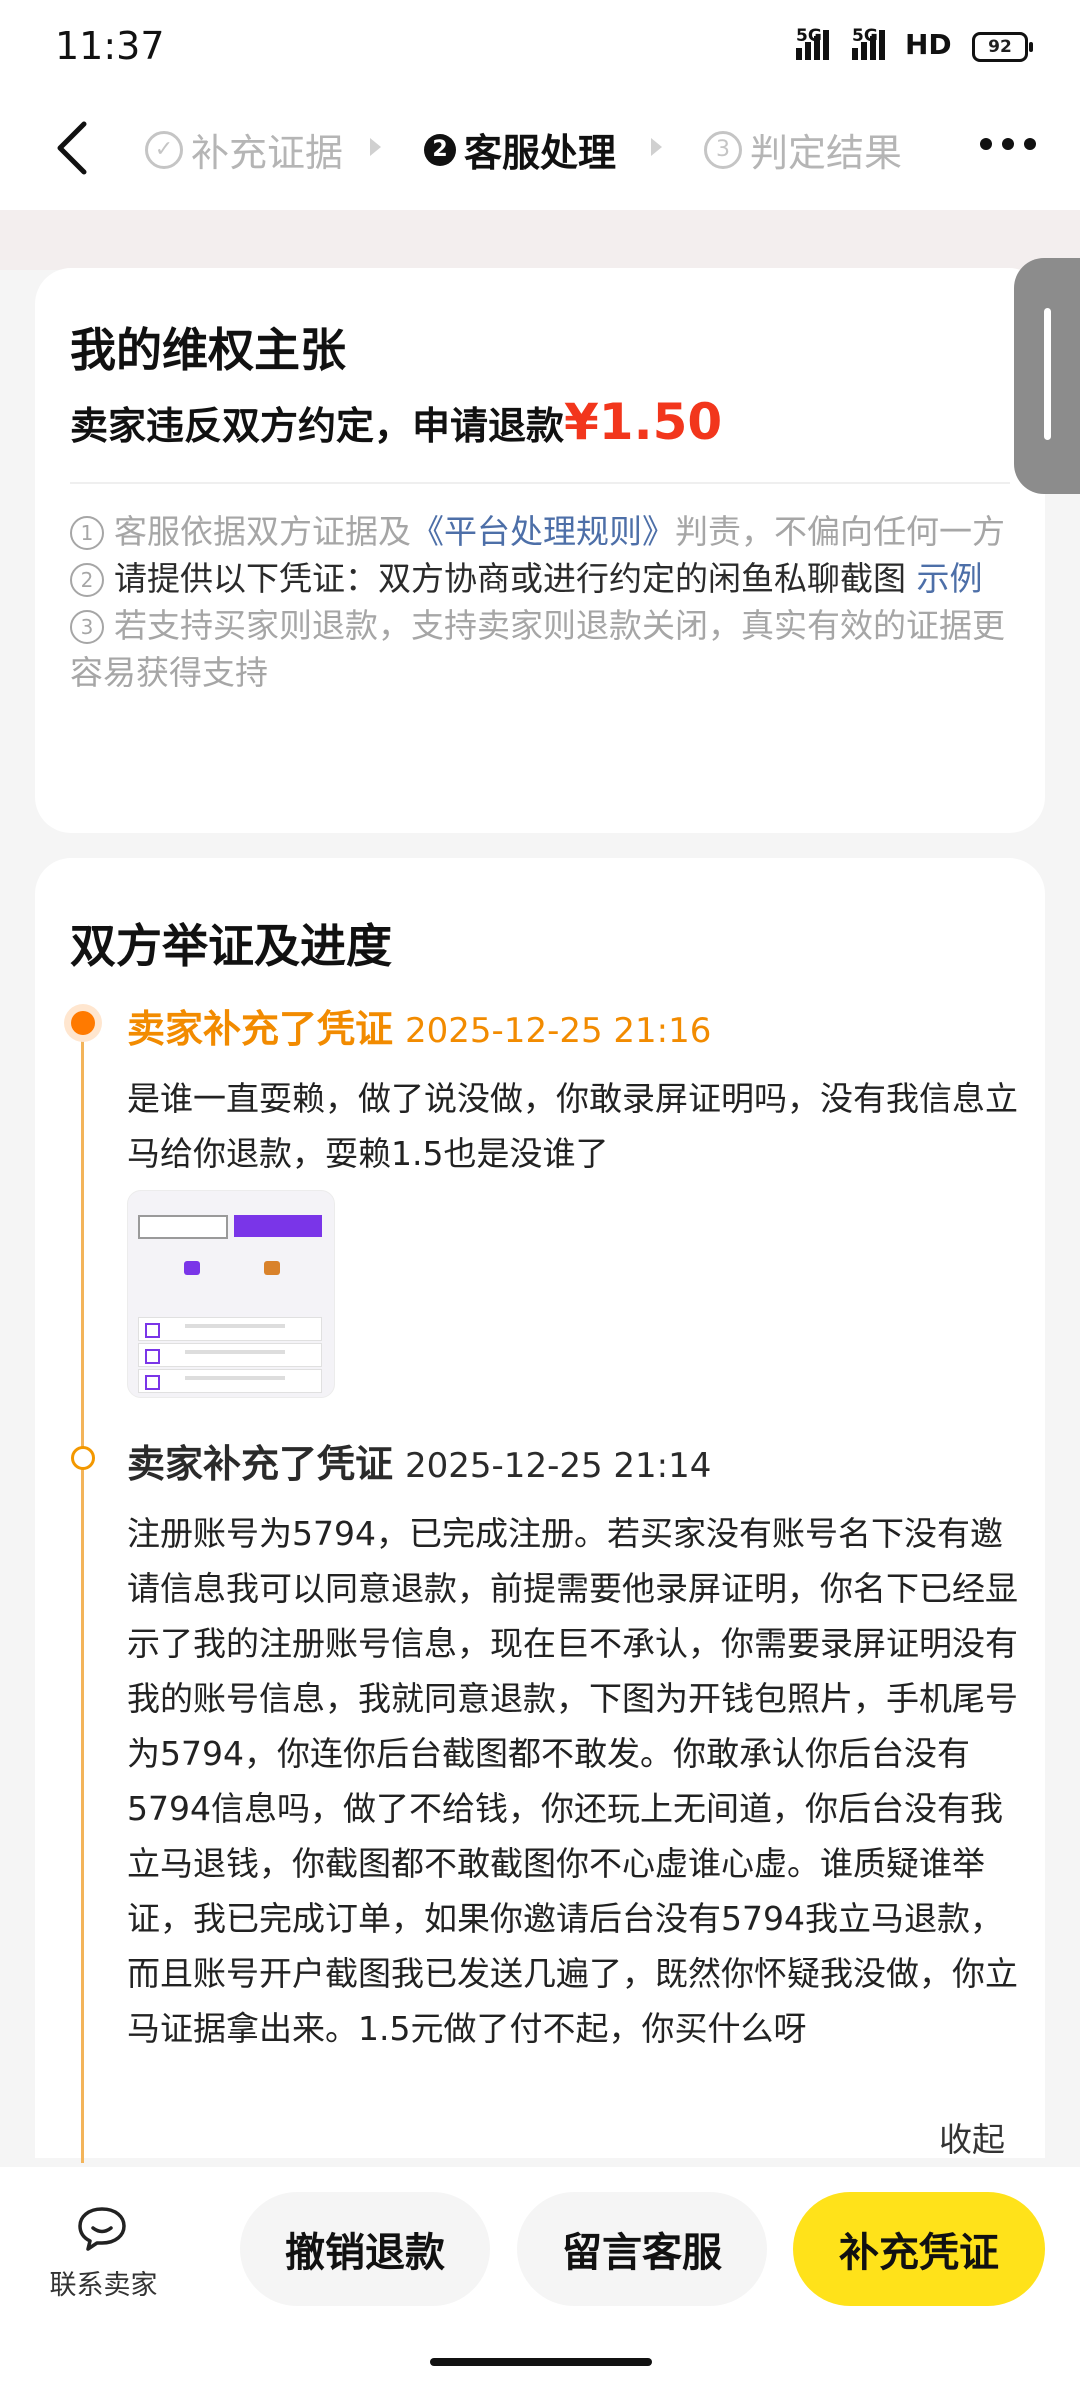 Image resolution: width=1080 pixels, height=2400 pixels. I want to click on step-supplement-evidence: ✓ 补充证据, so click(244, 149).